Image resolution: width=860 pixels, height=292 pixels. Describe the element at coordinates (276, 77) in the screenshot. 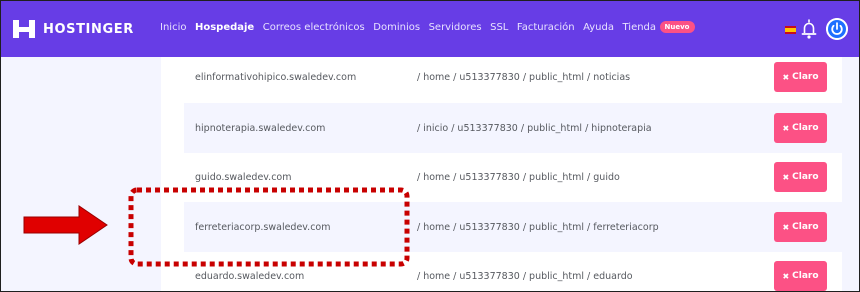

I see `domain-cell: elinformativohipico.swaledev.com` at that location.